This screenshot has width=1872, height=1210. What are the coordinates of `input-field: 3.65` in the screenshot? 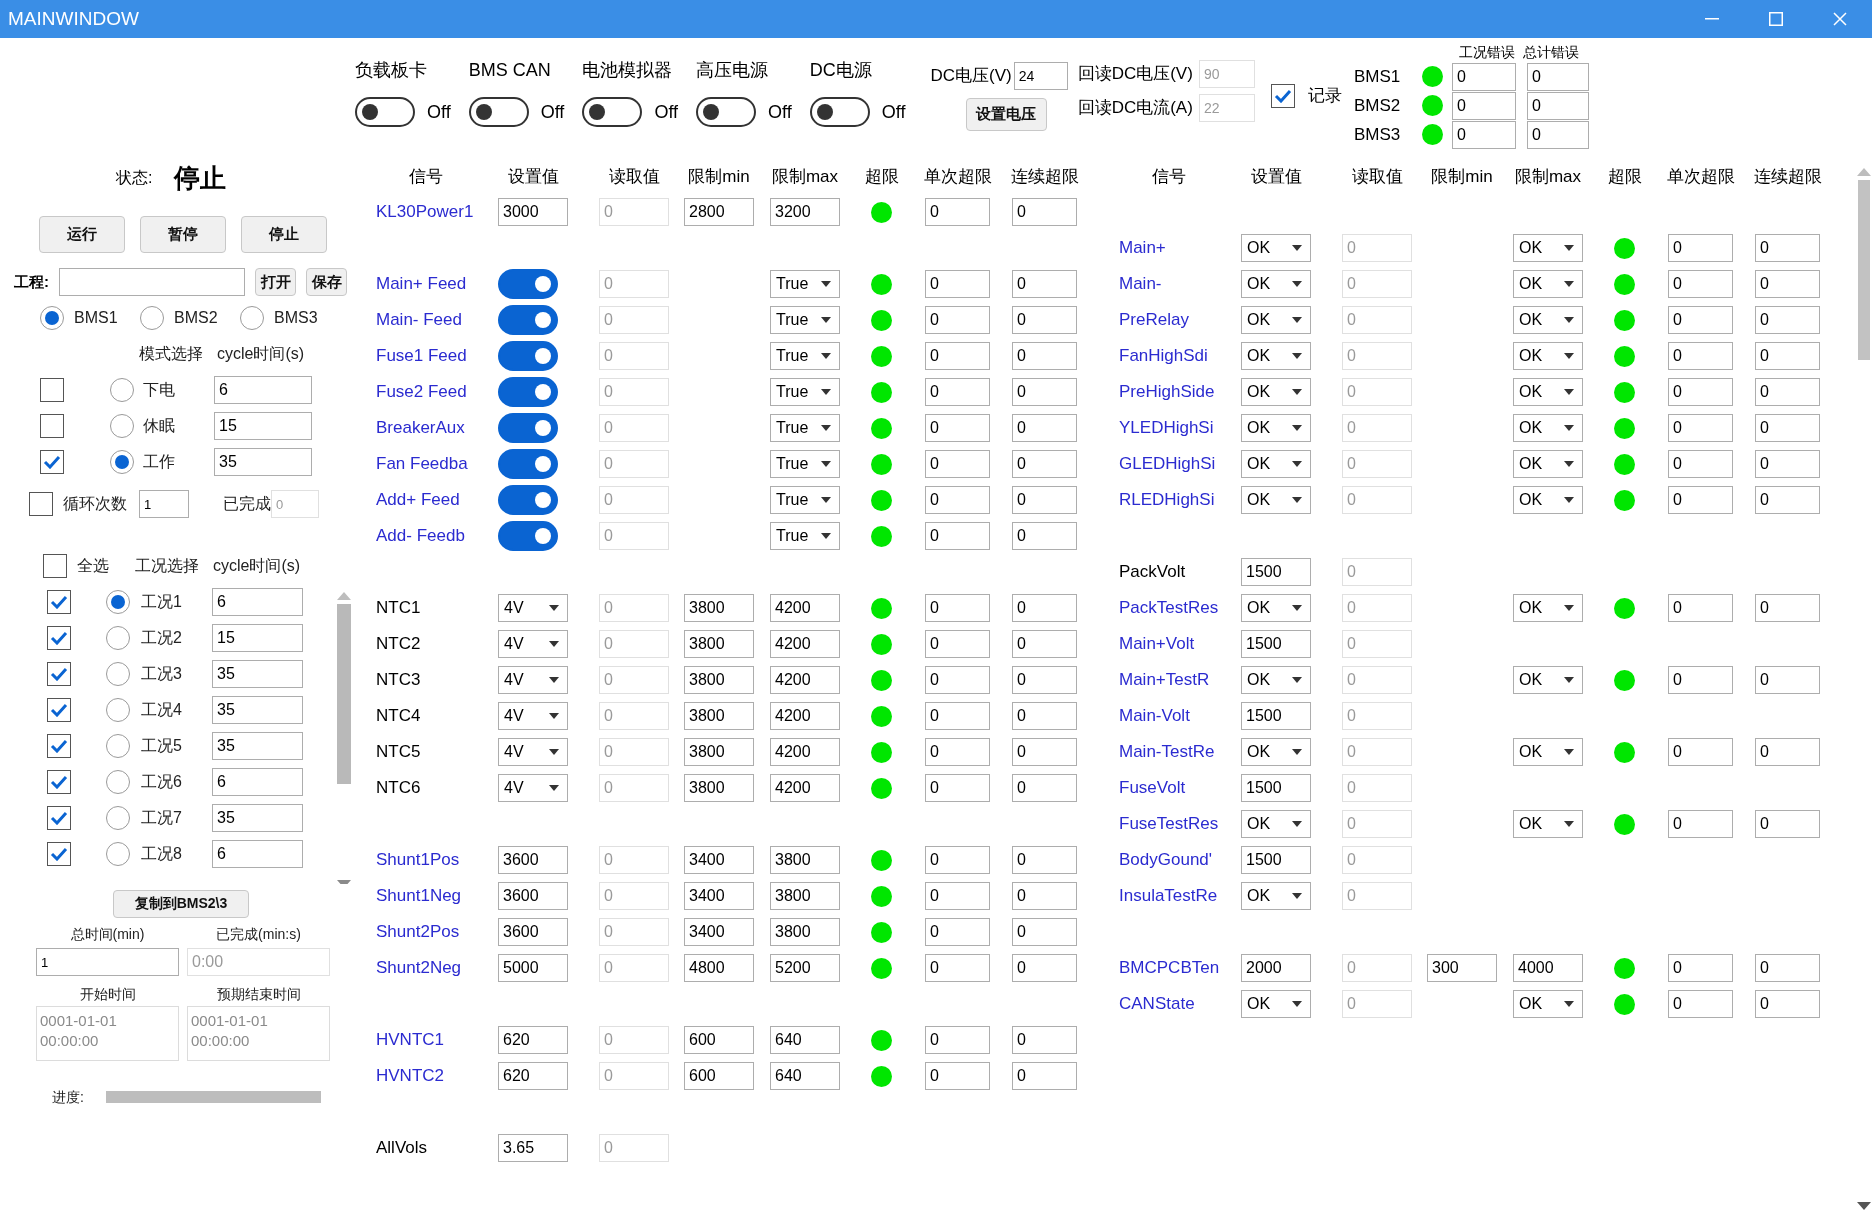 It's located at (533, 1148).